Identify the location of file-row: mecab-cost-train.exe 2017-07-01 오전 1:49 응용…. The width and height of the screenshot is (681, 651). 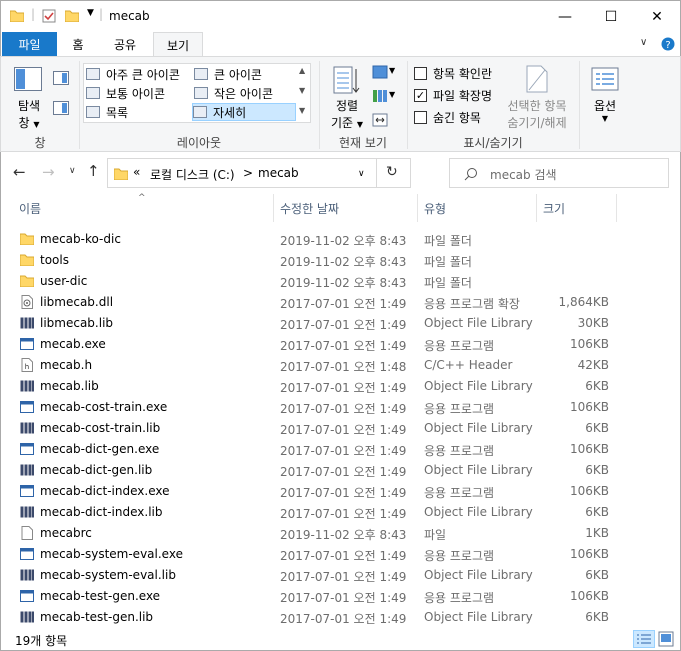
(315, 407).